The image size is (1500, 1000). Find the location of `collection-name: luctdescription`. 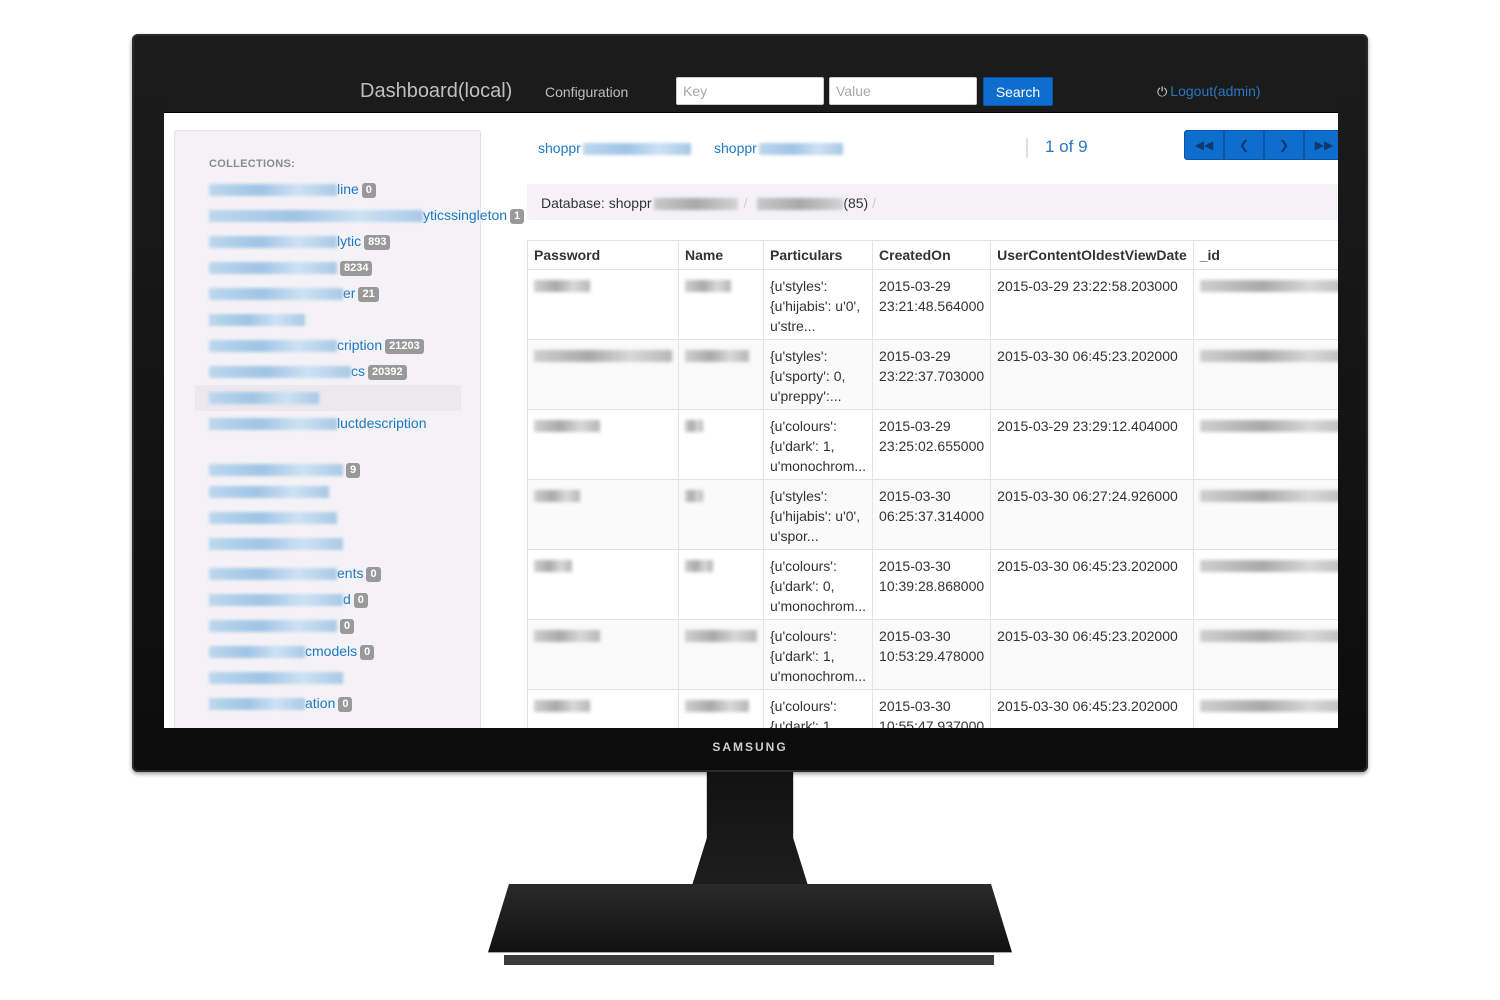

collection-name: luctdescription is located at coordinates (382, 423).